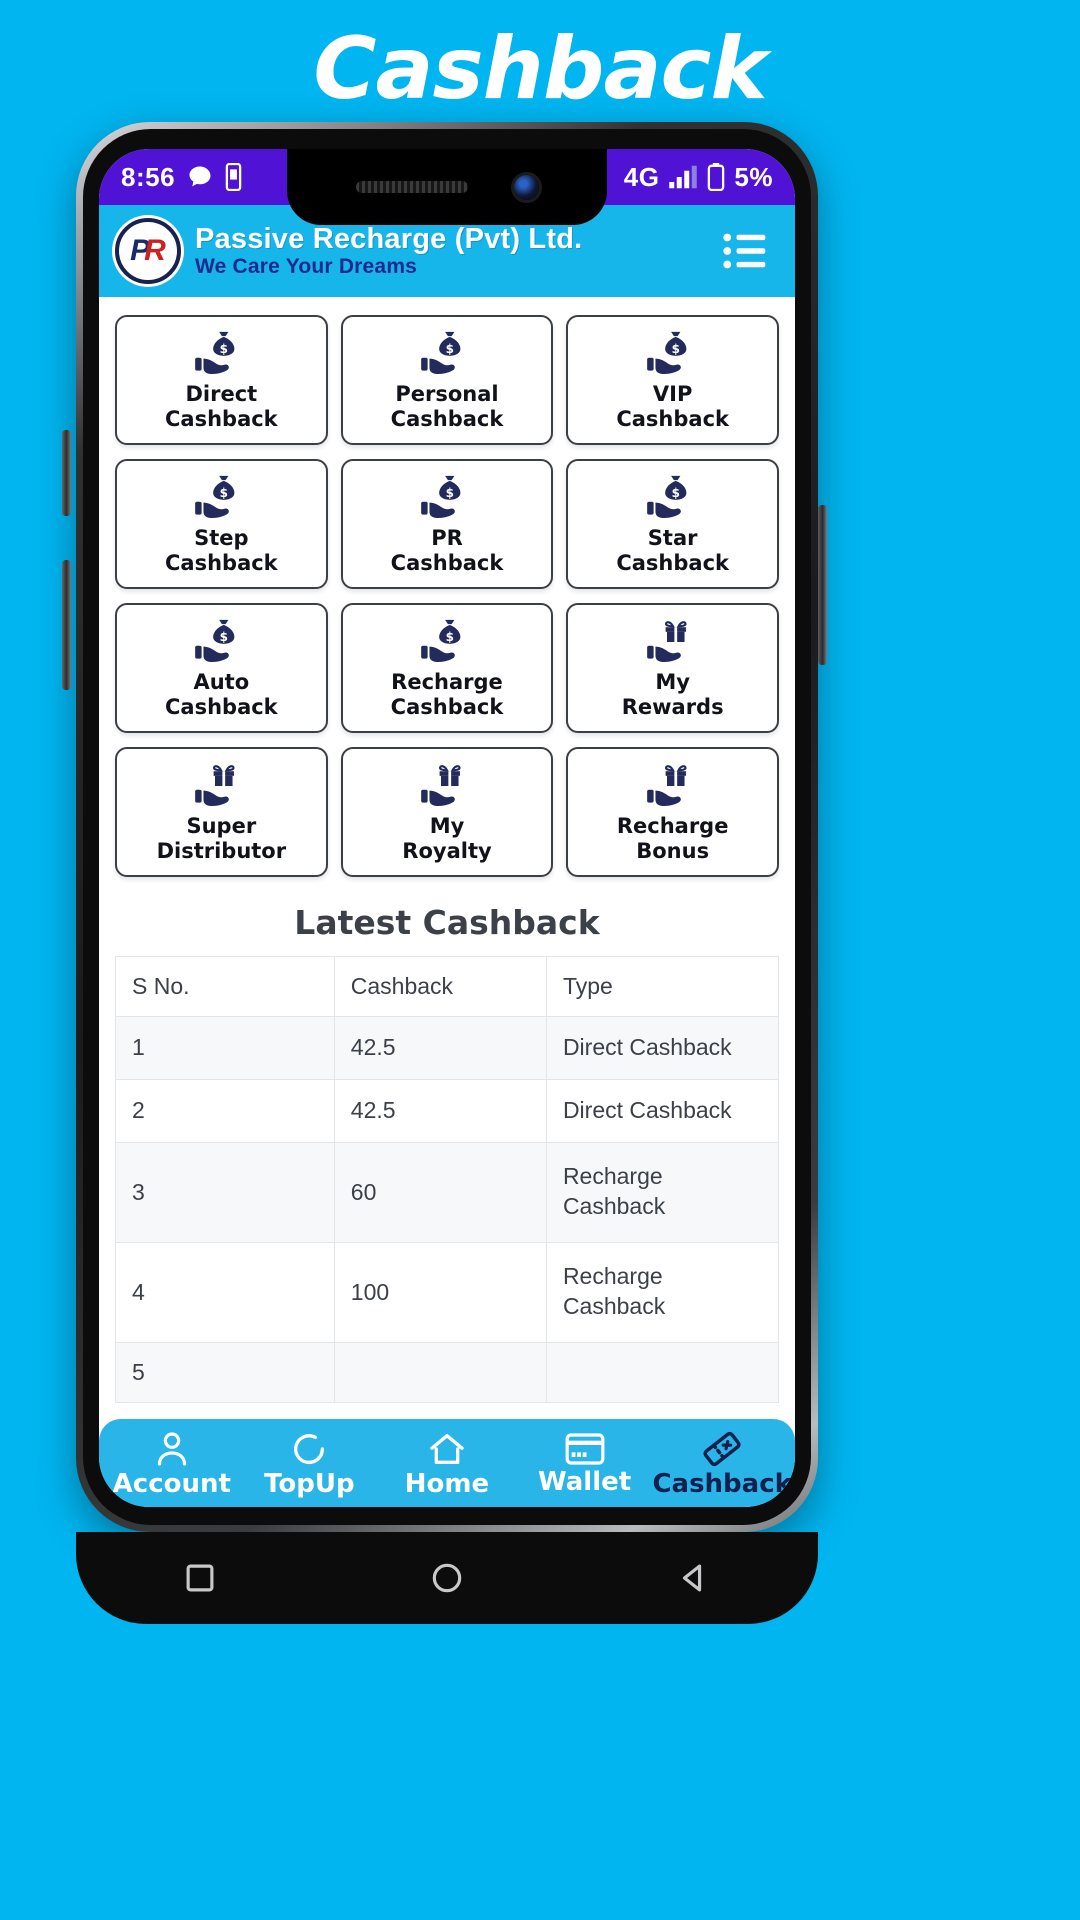 The image size is (1080, 1920). I want to click on tile-label: PR Cashback, so click(447, 550).